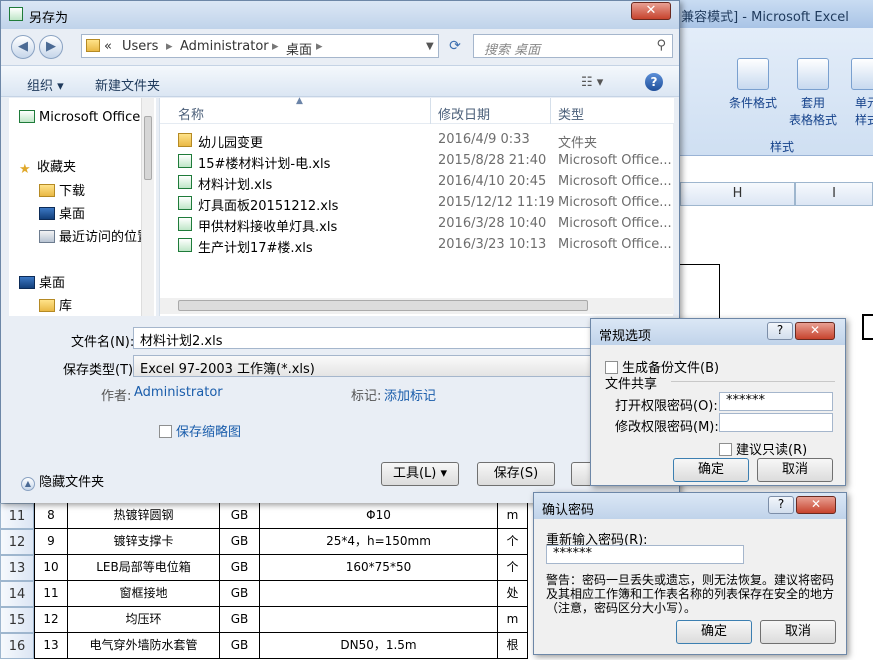 Image resolution: width=873 pixels, height=660 pixels. What do you see at coordinates (144, 516) in the screenshot?
I see `cell-name: 热镀锌圆钢` at bounding box center [144, 516].